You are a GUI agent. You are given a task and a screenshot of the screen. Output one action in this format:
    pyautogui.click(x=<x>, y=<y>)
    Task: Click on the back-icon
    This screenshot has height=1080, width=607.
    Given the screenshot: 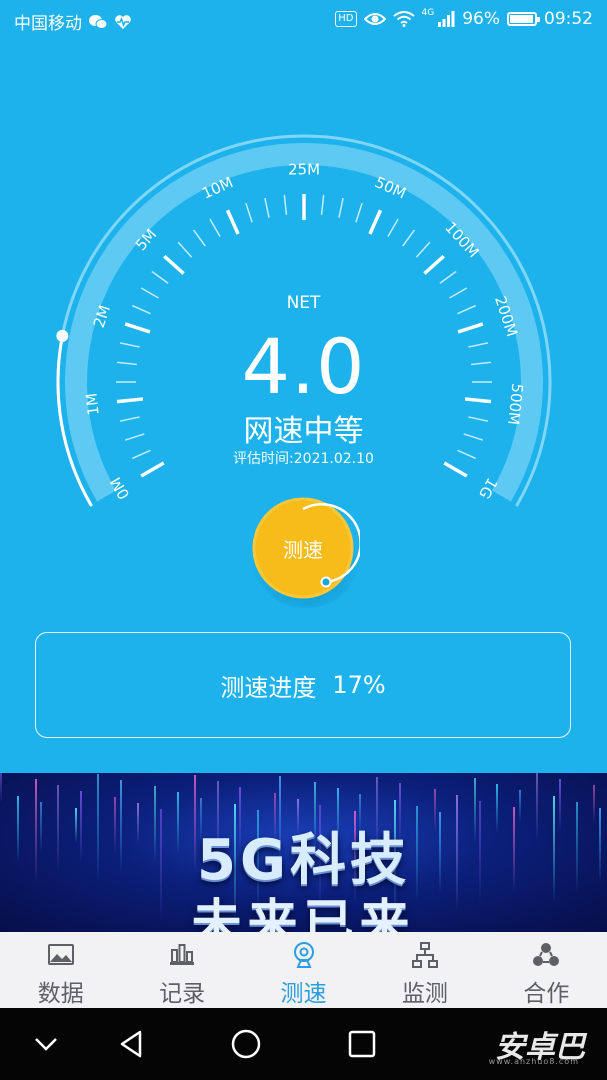 What is the action you would take?
    pyautogui.click(x=132, y=1044)
    